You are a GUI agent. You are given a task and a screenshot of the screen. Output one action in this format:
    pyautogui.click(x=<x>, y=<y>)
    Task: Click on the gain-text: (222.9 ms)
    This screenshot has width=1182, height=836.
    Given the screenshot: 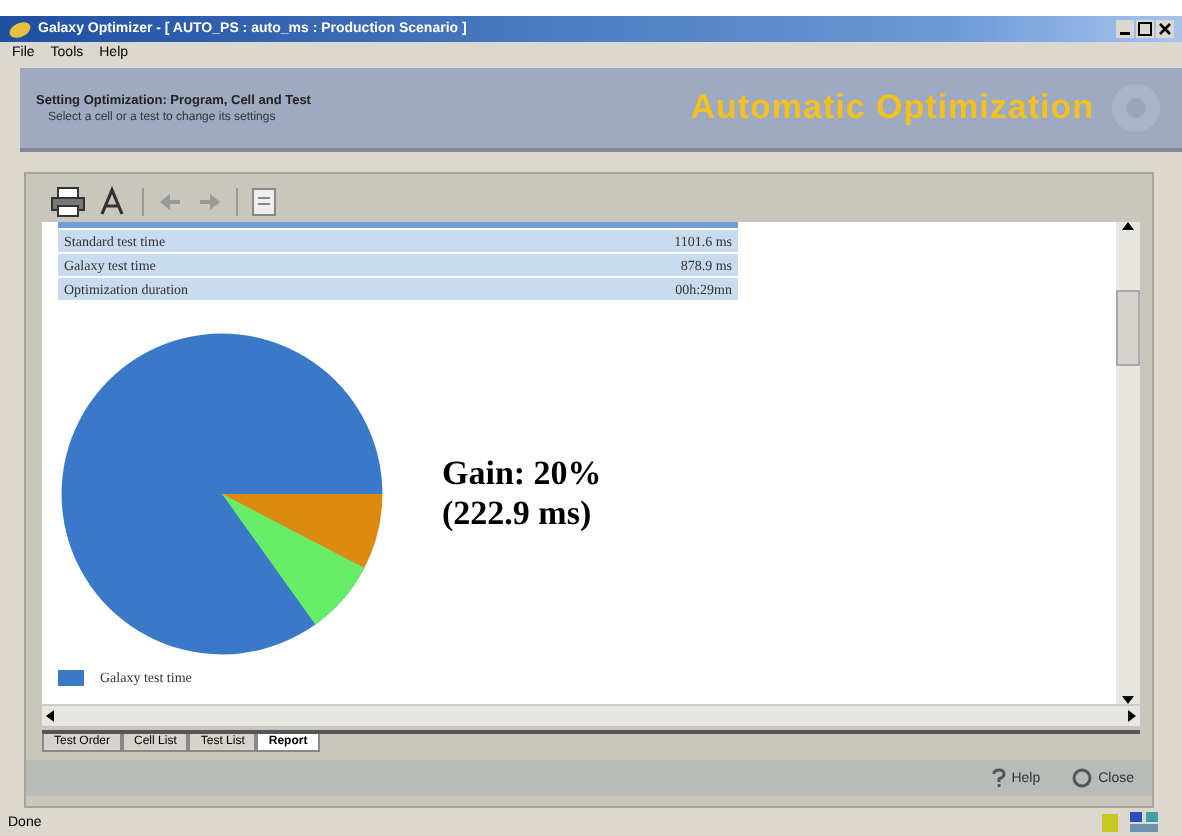 What is the action you would take?
    pyautogui.click(x=518, y=514)
    